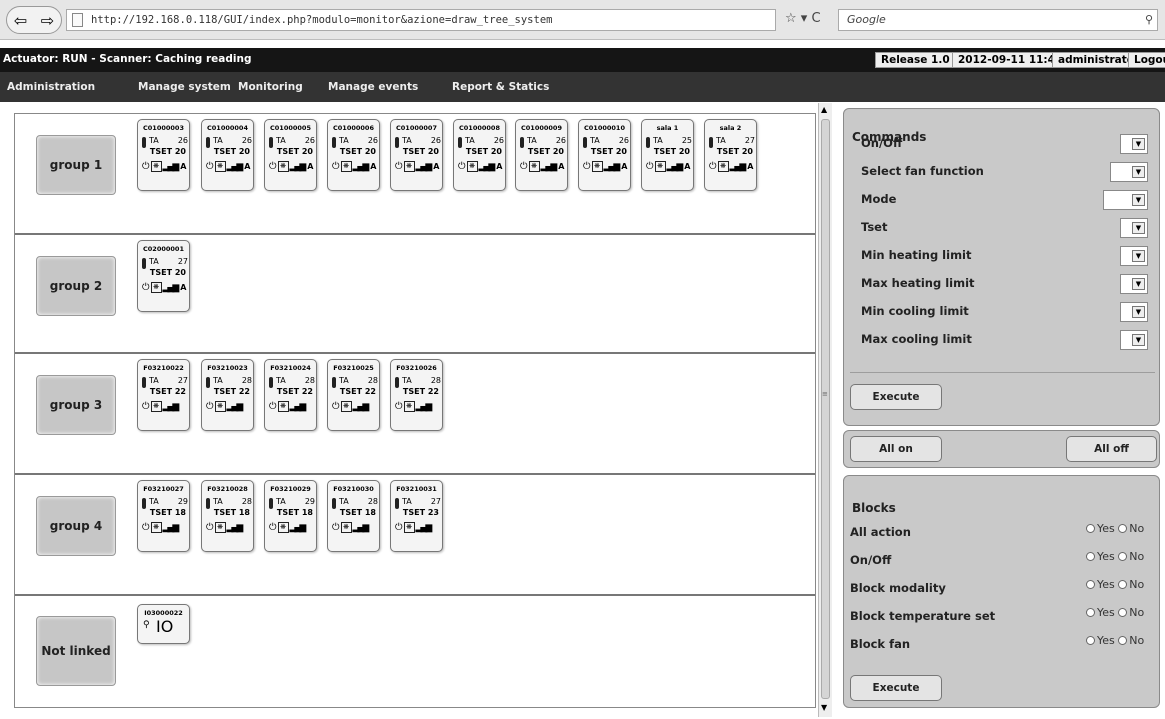  Describe the element at coordinates (896, 688) in the screenshot. I see `blocks-execute-button: Execute` at that location.